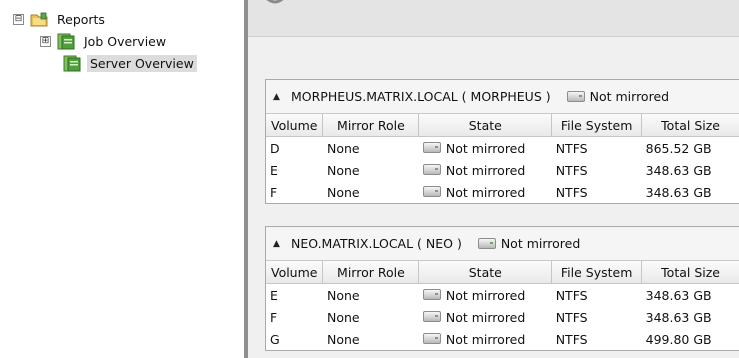 This screenshot has height=358, width=739. I want to click on cell-volume: D, so click(275, 148).